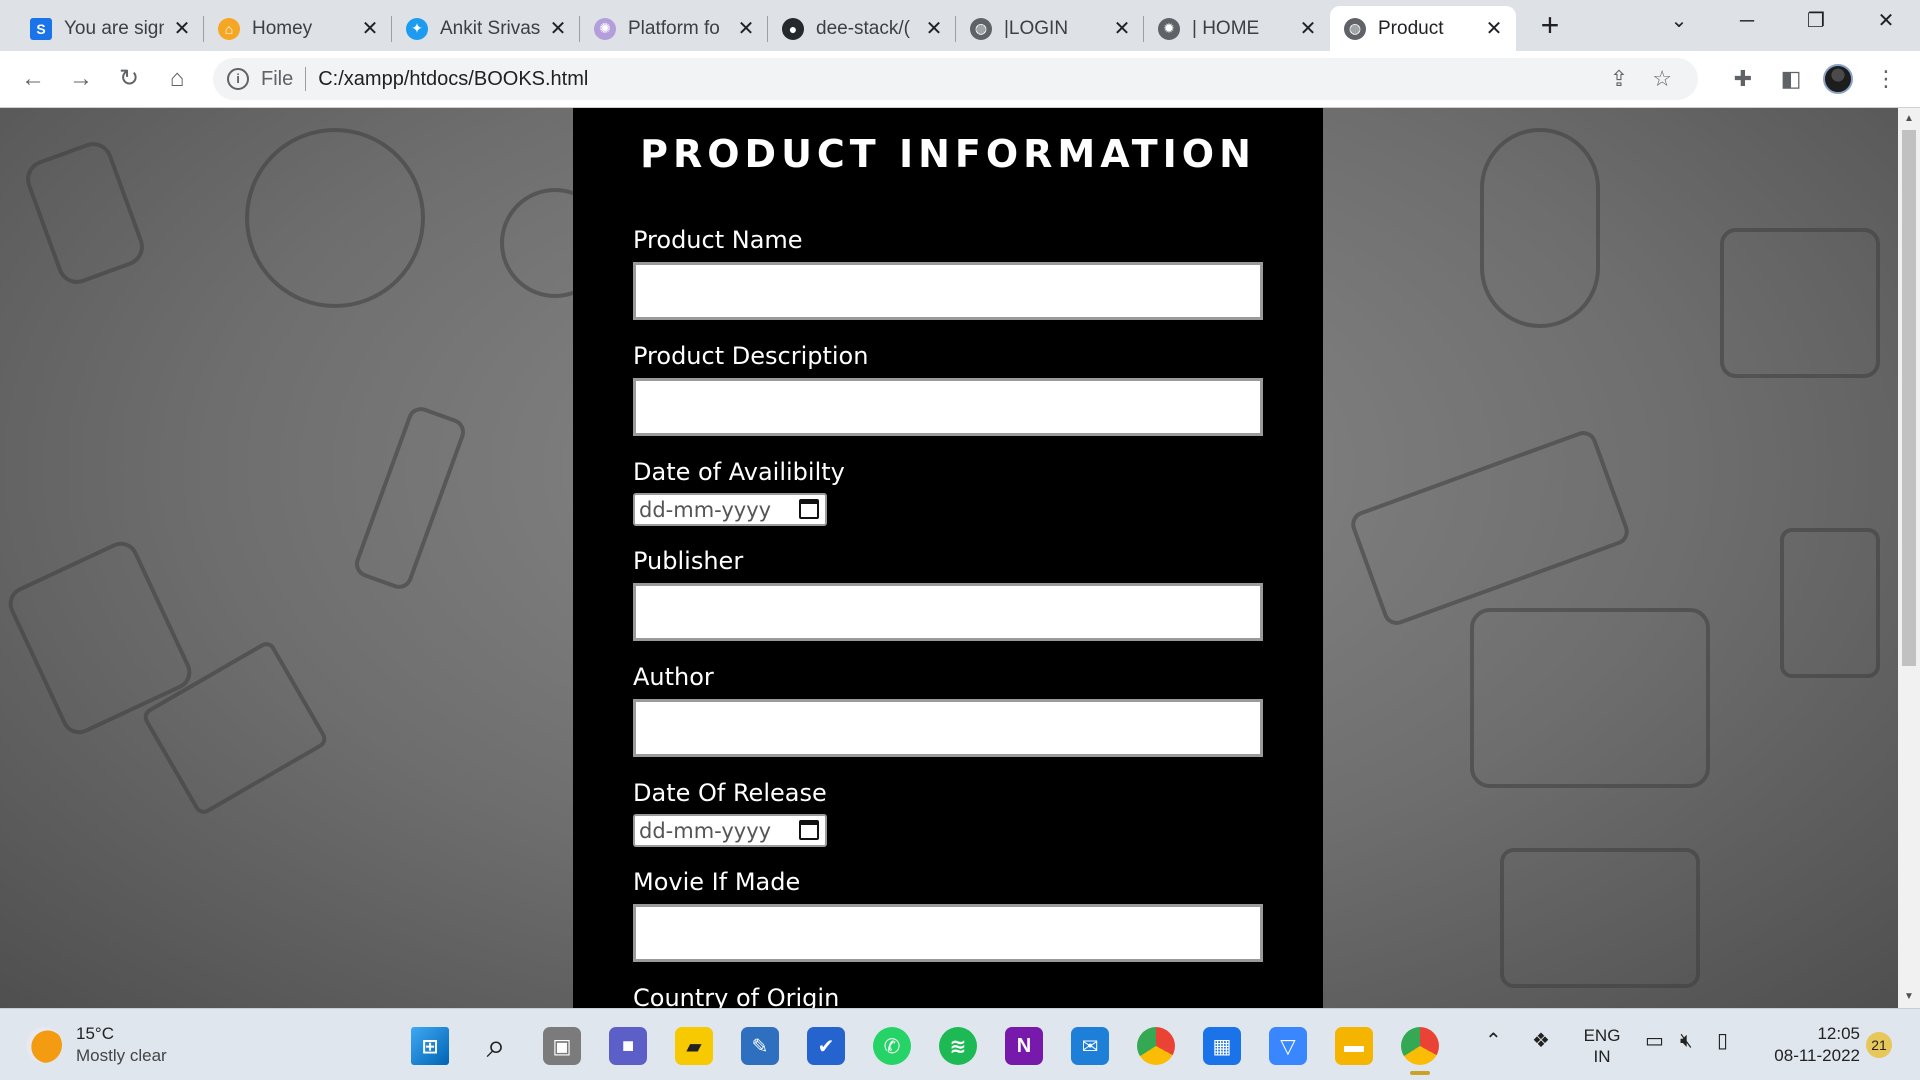 The height and width of the screenshot is (1080, 1920). What do you see at coordinates (1654, 1041) in the screenshot?
I see `network-icon: ▭` at bounding box center [1654, 1041].